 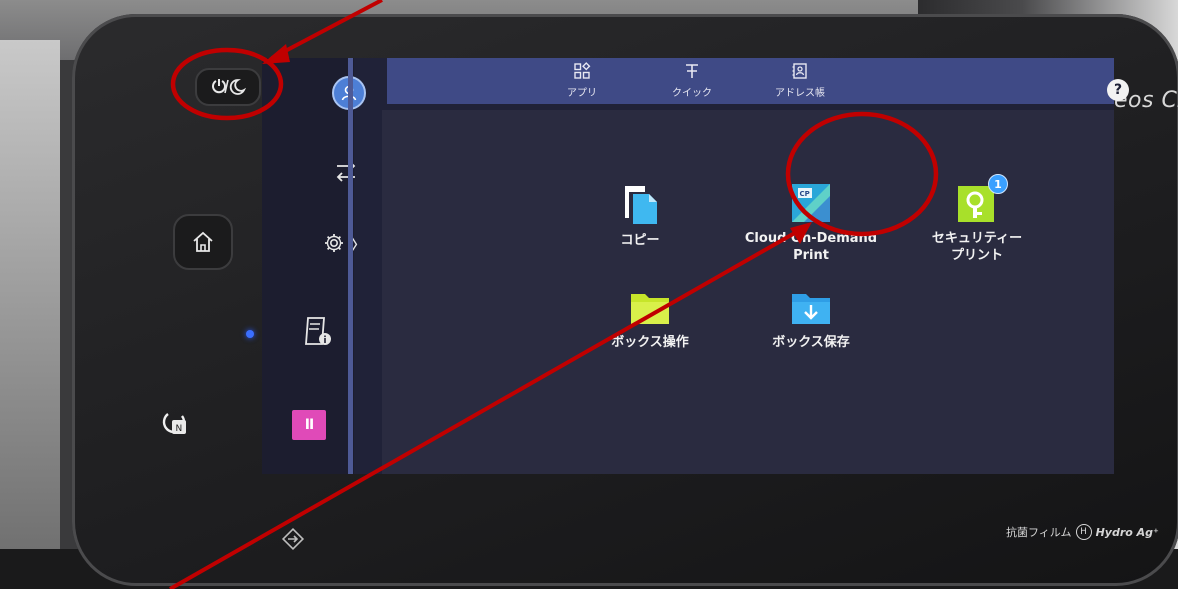 I want to click on settings-button: 〉, so click(x=346, y=243).